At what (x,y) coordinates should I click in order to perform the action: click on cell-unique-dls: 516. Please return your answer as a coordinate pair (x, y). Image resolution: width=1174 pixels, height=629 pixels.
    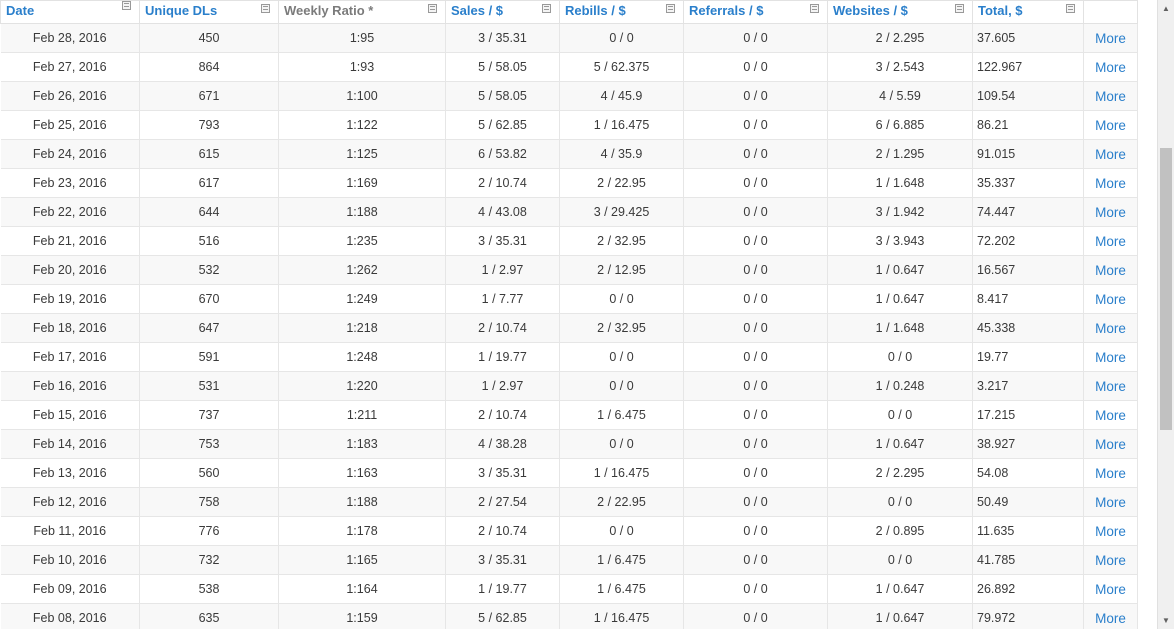
    Looking at the image, I should click on (209, 241).